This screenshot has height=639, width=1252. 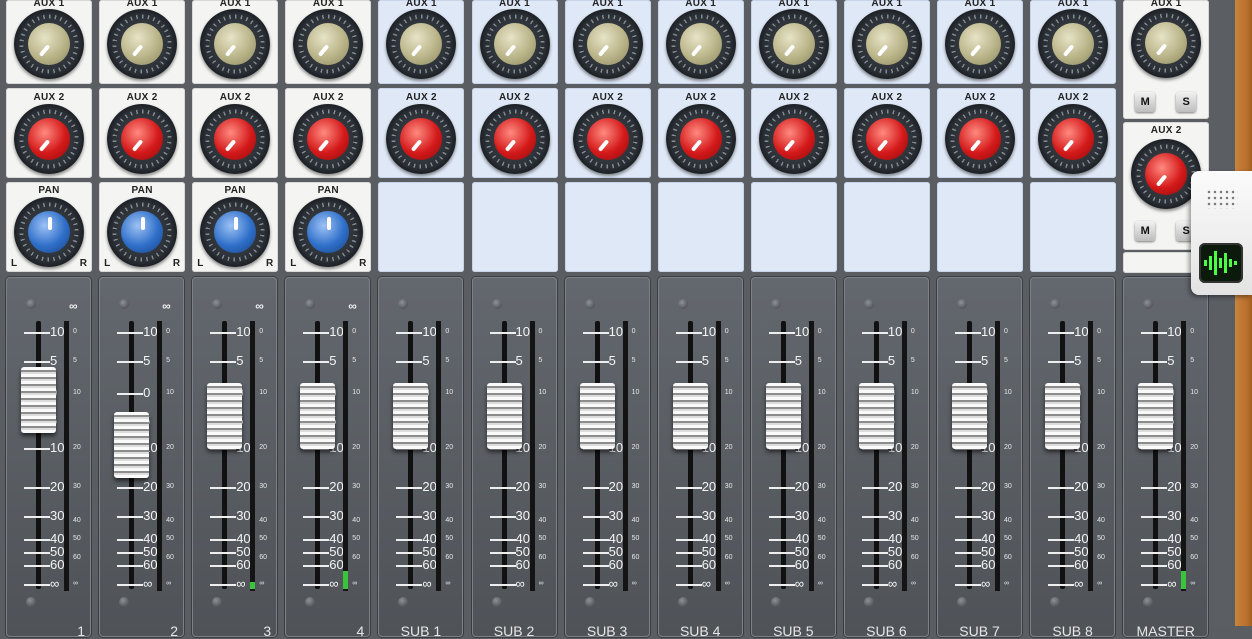 I want to click on grid-dots-icon, so click(x=1222, y=199).